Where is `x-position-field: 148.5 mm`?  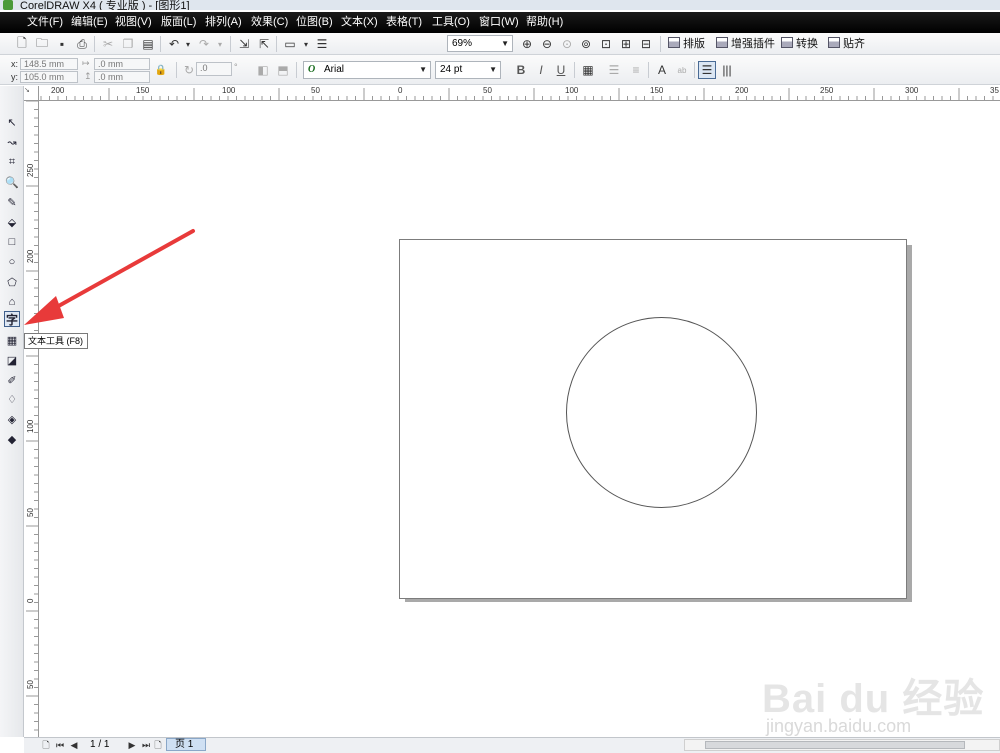
x-position-field: 148.5 mm is located at coordinates (49, 64).